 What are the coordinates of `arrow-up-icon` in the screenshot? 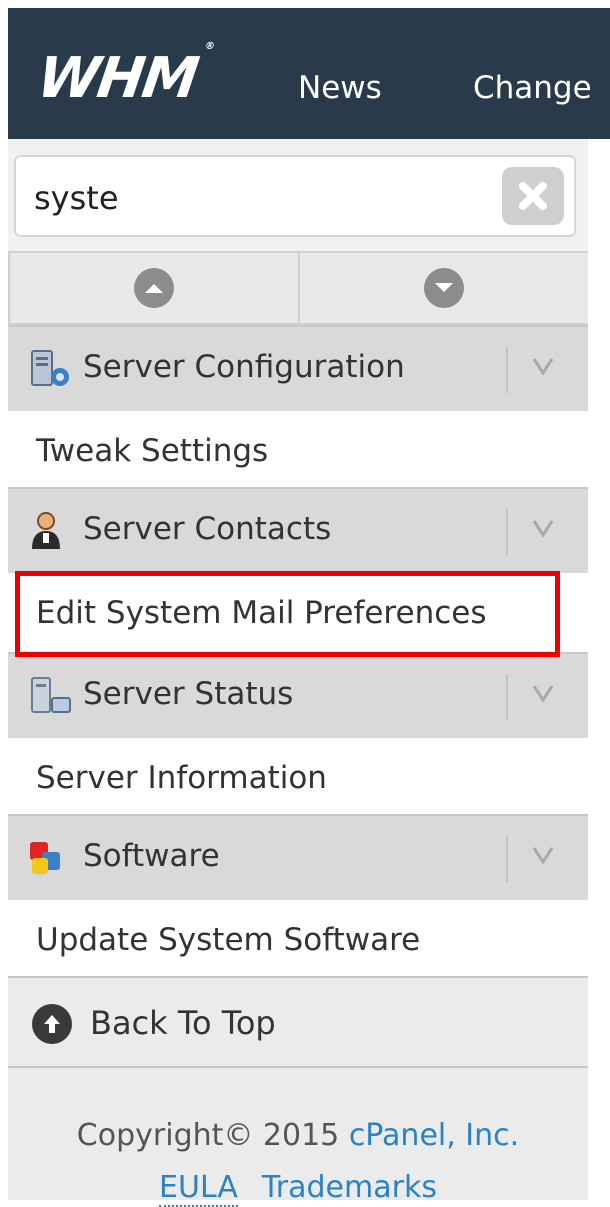 It's located at (154, 288).